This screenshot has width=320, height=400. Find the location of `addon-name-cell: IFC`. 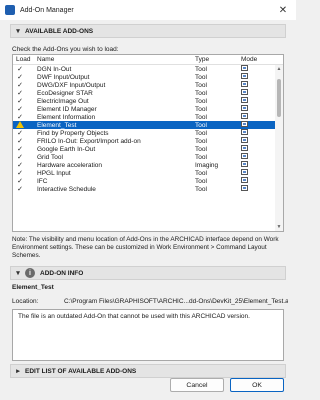

addon-name-cell: IFC is located at coordinates (42, 181).